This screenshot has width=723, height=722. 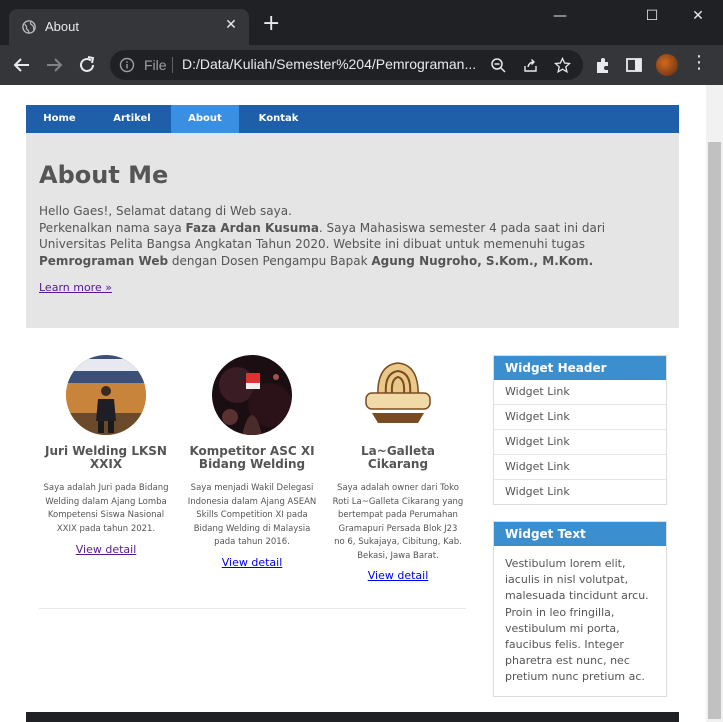 I want to click on vertical-scrollbar, so click(x=714, y=403).